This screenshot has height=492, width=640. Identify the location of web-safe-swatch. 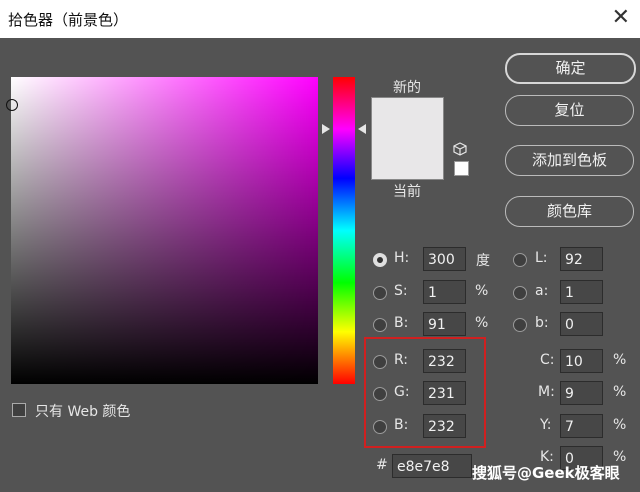
(461, 168).